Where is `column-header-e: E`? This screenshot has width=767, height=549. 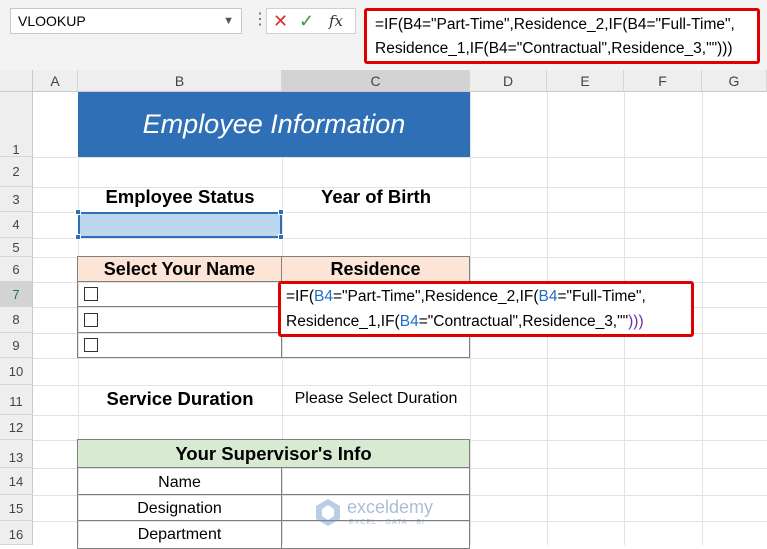
column-header-e: E is located at coordinates (585, 81).